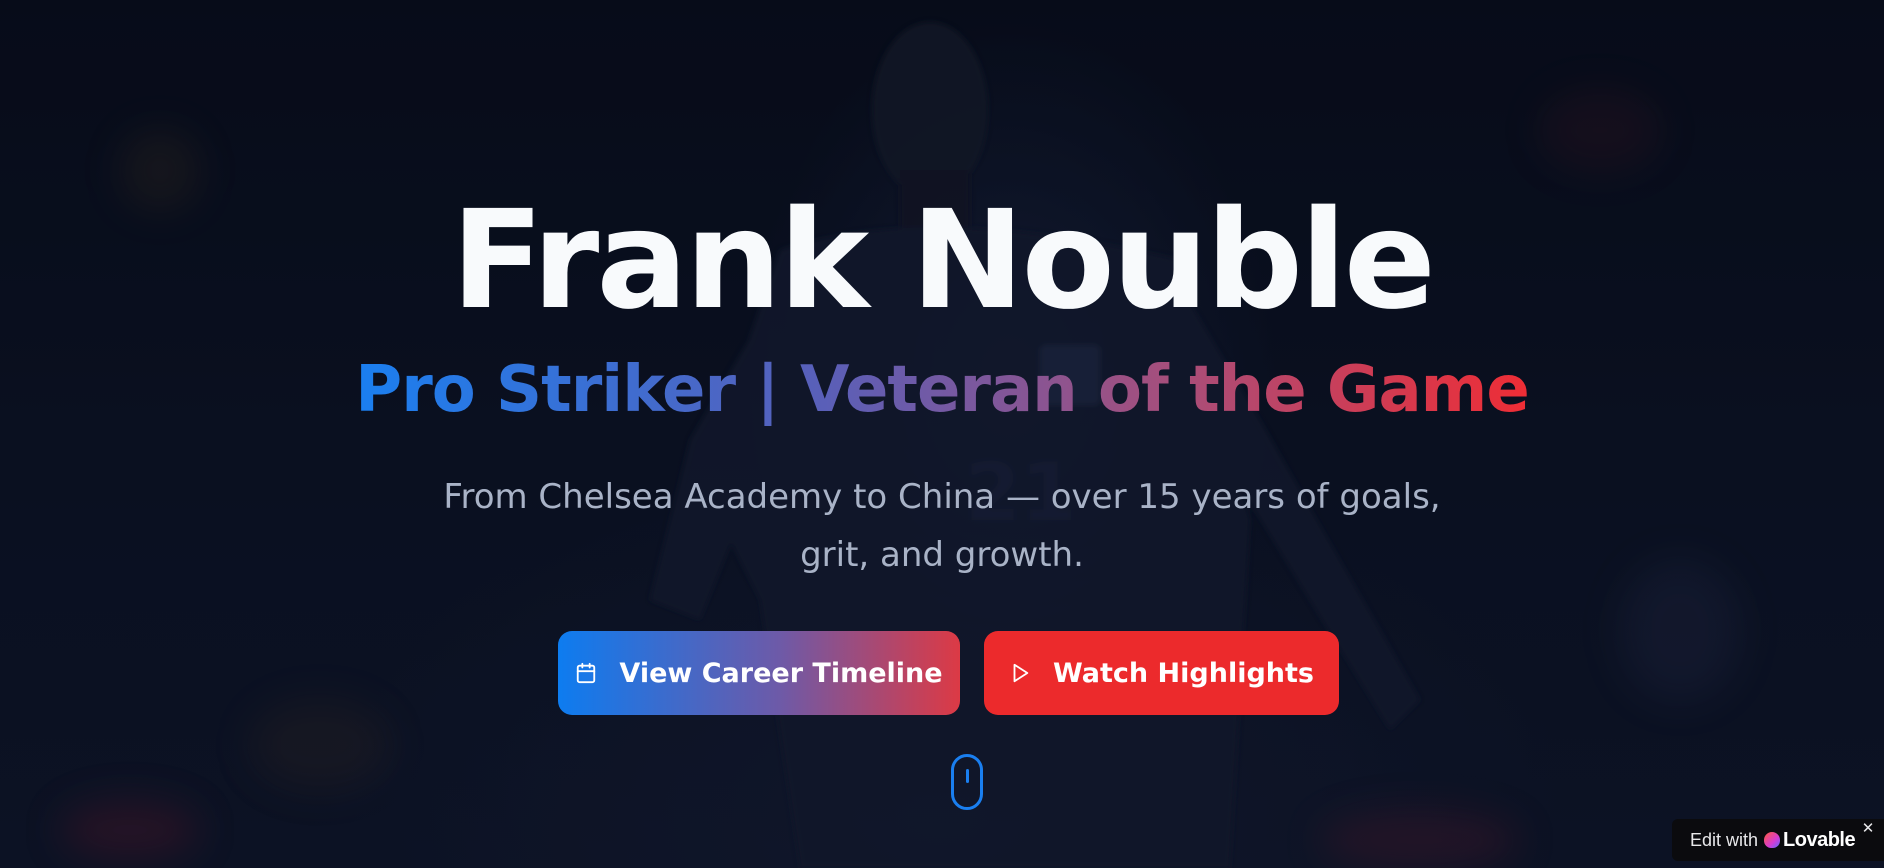 This screenshot has width=1884, height=868. What do you see at coordinates (1772, 840) in the screenshot?
I see `lovable-heart-icon` at bounding box center [1772, 840].